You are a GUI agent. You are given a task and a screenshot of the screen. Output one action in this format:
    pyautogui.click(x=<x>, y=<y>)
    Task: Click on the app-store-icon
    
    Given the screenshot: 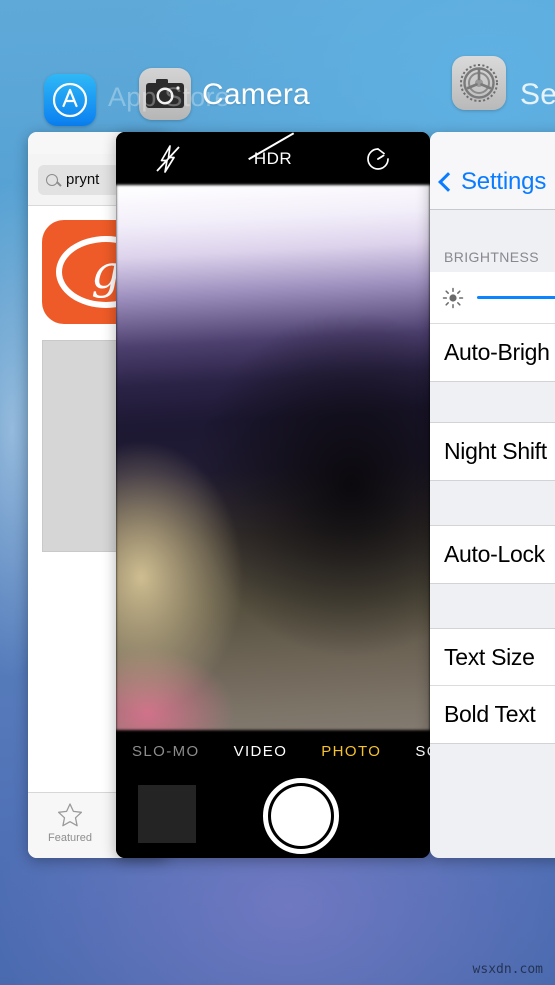 What is the action you would take?
    pyautogui.click(x=70, y=100)
    